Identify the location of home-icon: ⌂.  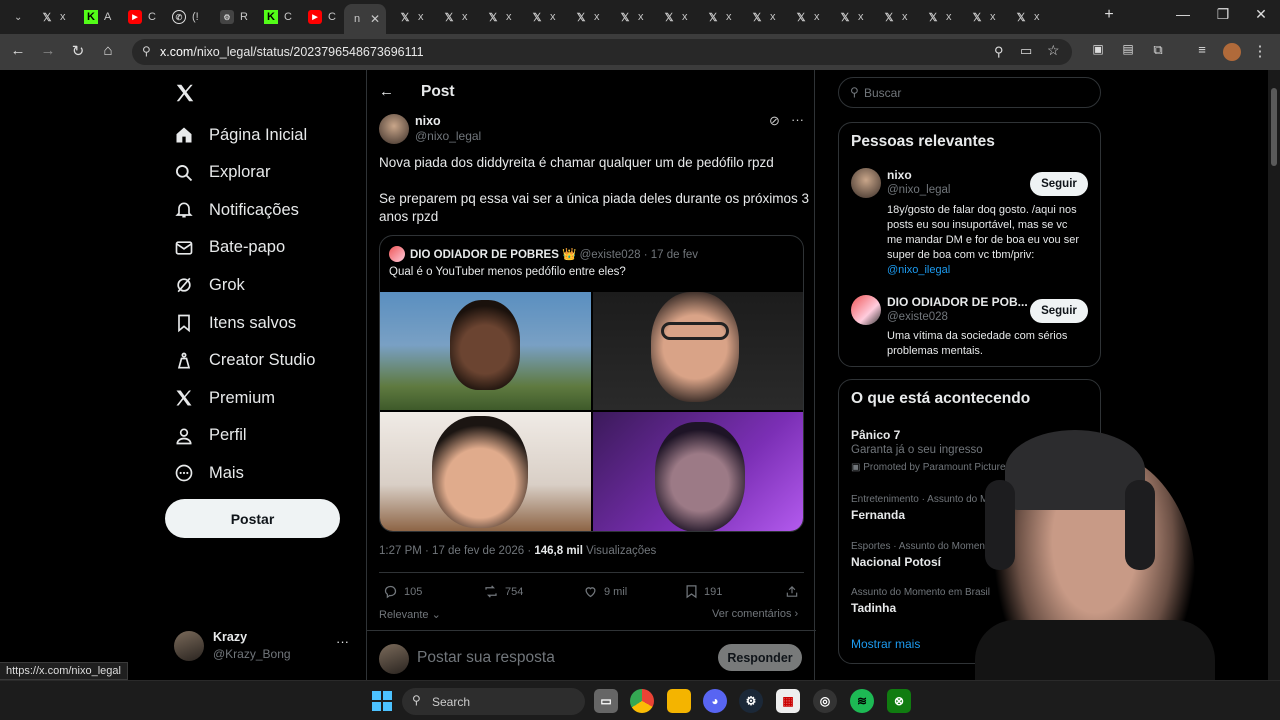
(108, 50).